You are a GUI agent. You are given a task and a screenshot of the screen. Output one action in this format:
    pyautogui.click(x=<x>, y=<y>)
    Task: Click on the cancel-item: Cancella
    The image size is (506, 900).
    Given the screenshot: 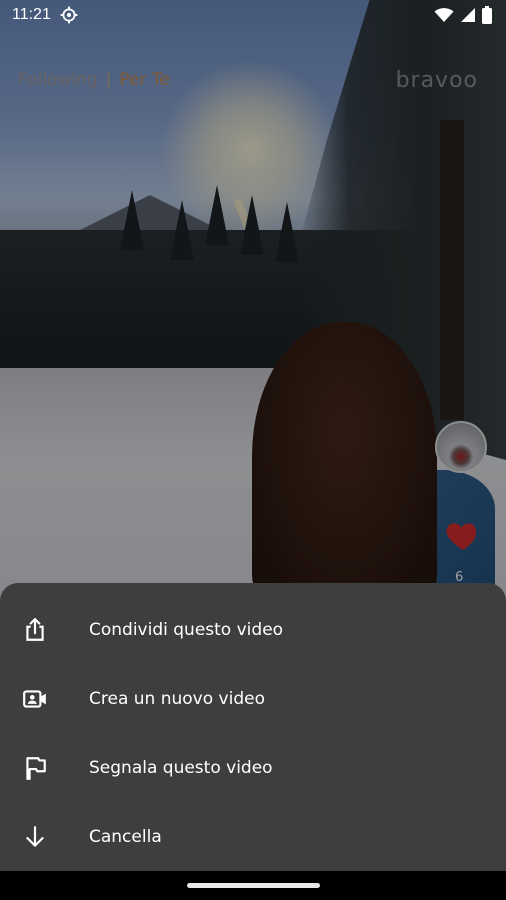 What is the action you would take?
    pyautogui.click(x=253, y=837)
    